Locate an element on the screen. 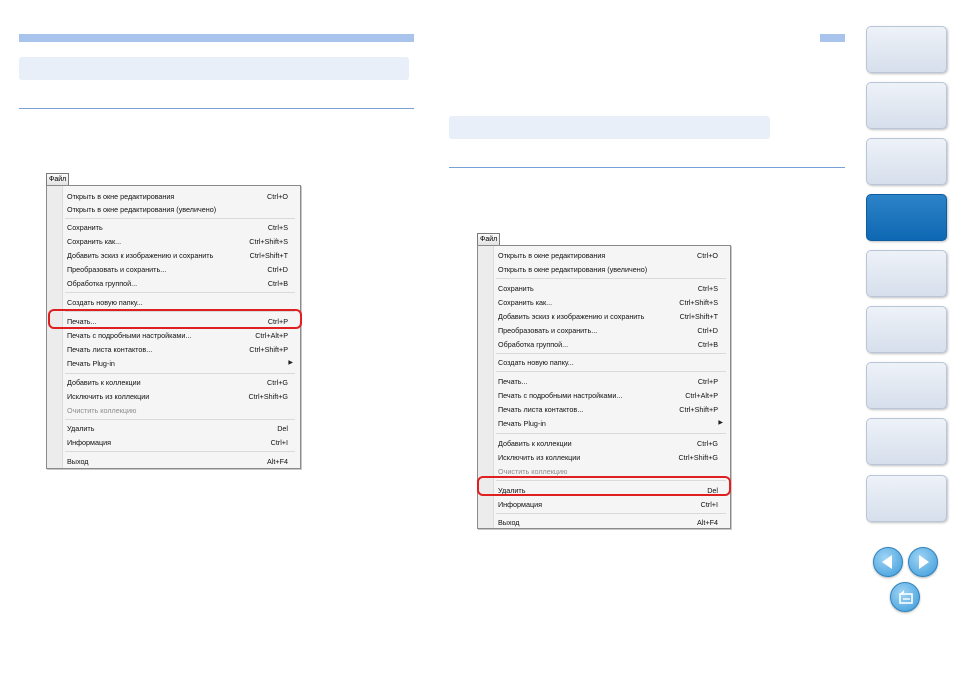  arrow-right-icon is located at coordinates (924, 562).